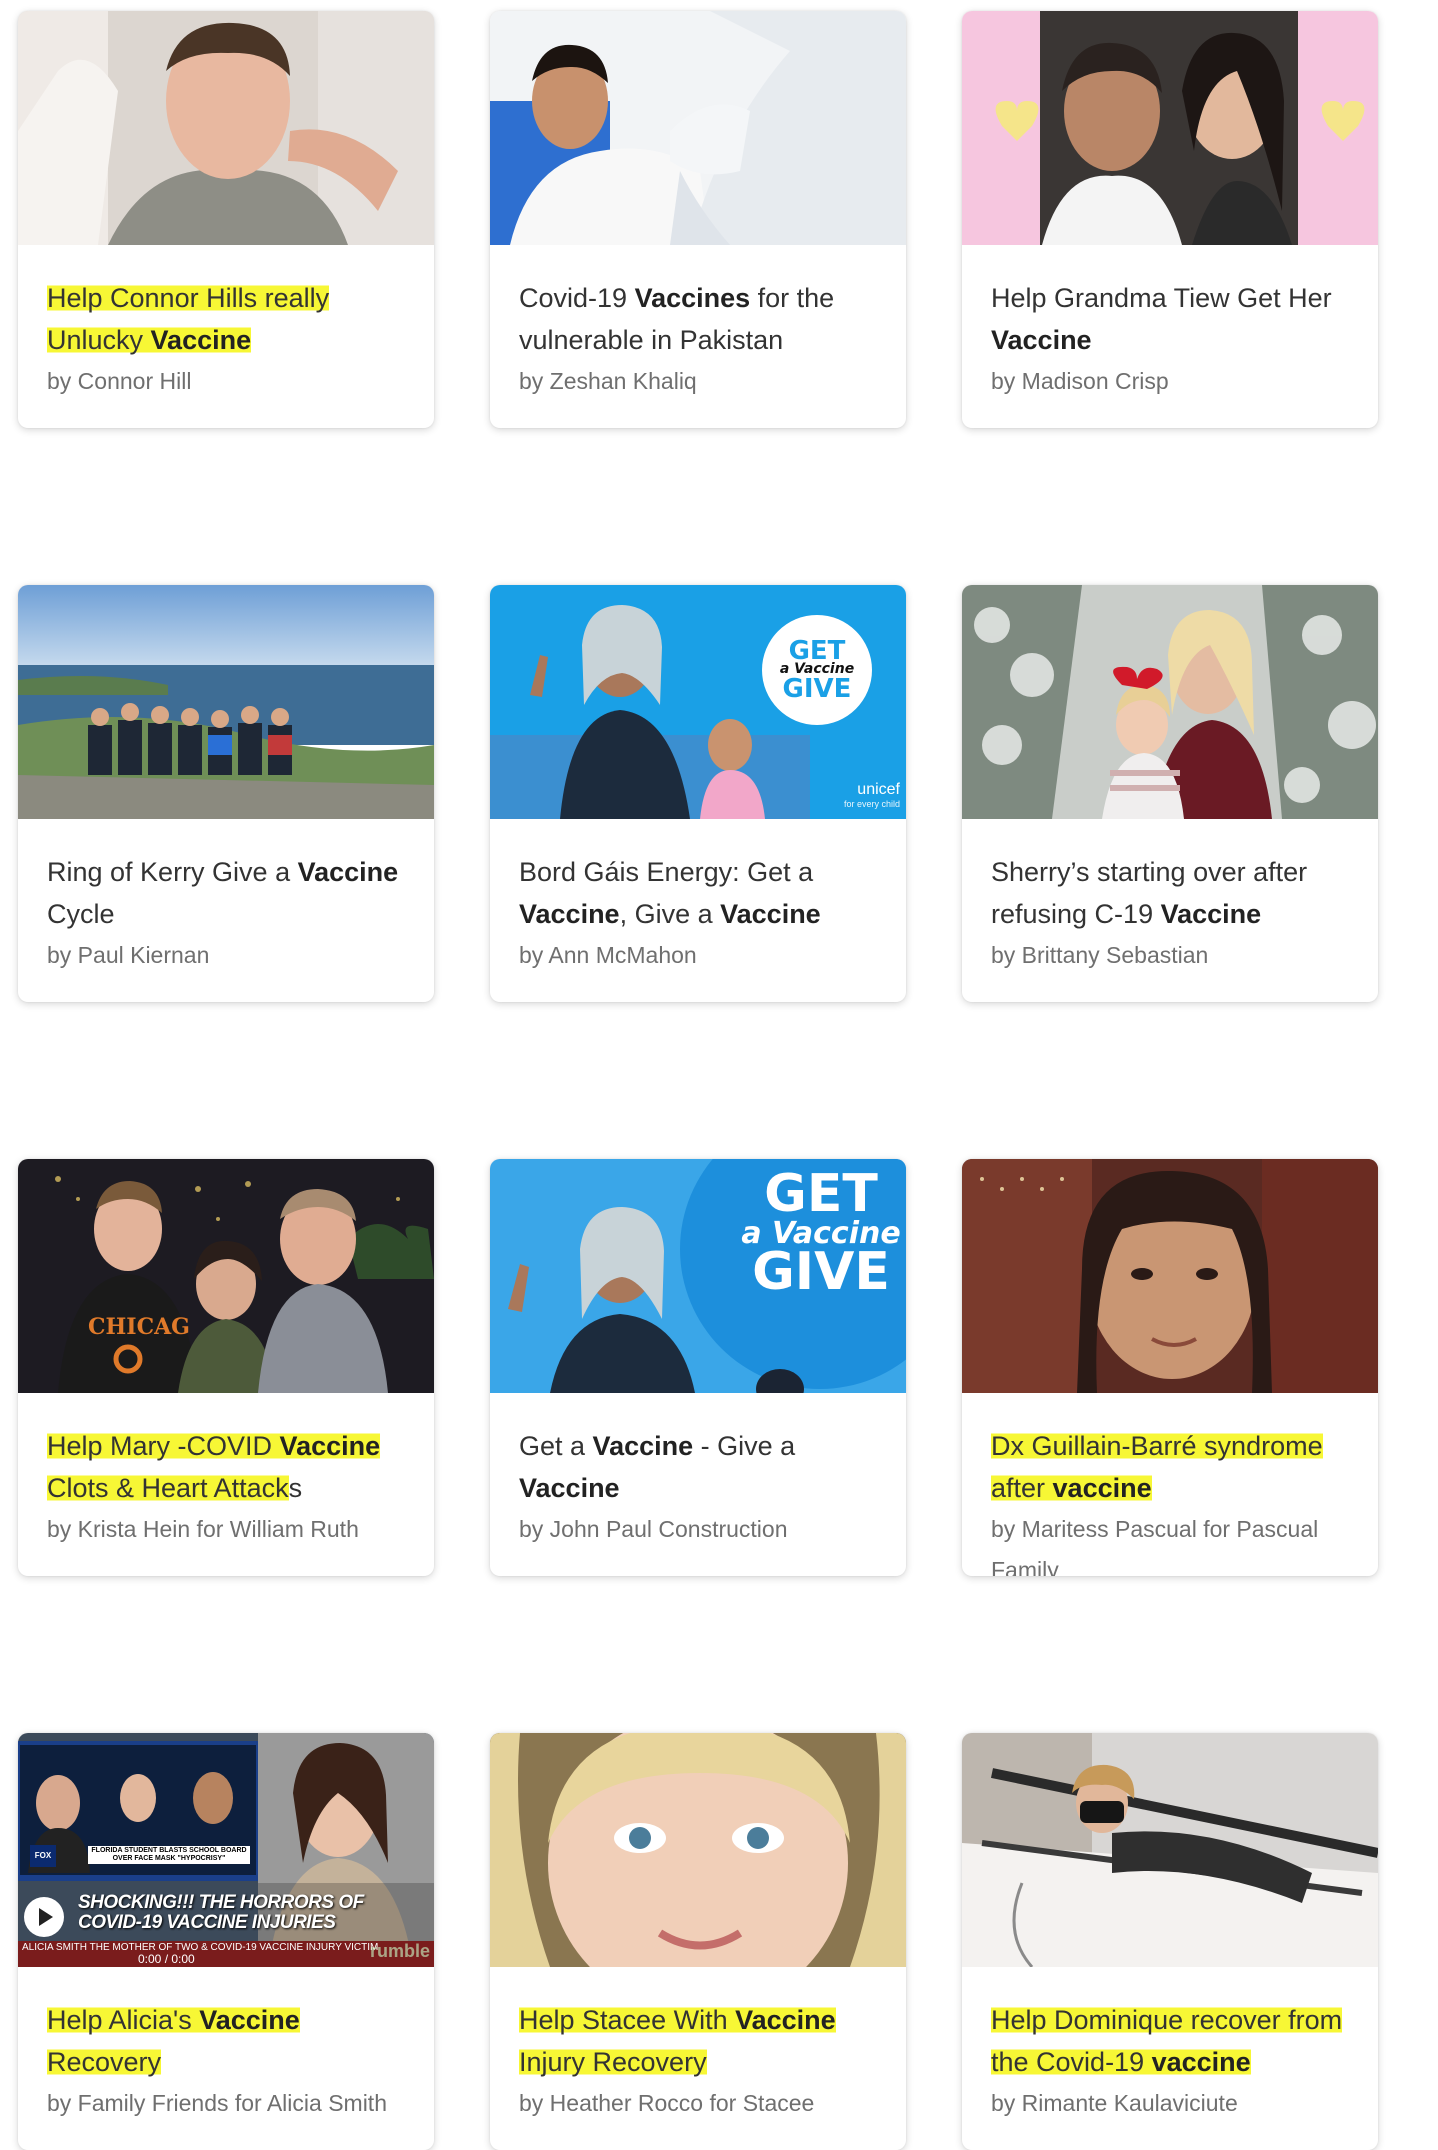  What do you see at coordinates (1080, 381) in the screenshot?
I see `campaign-byline: by Madison Crisp` at bounding box center [1080, 381].